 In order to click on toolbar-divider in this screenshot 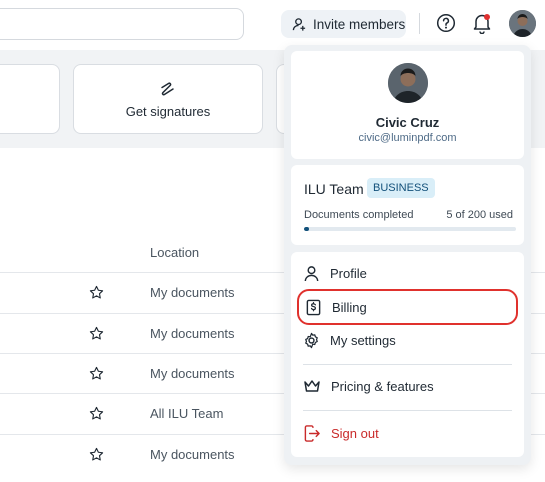, I will do `click(419, 23)`.